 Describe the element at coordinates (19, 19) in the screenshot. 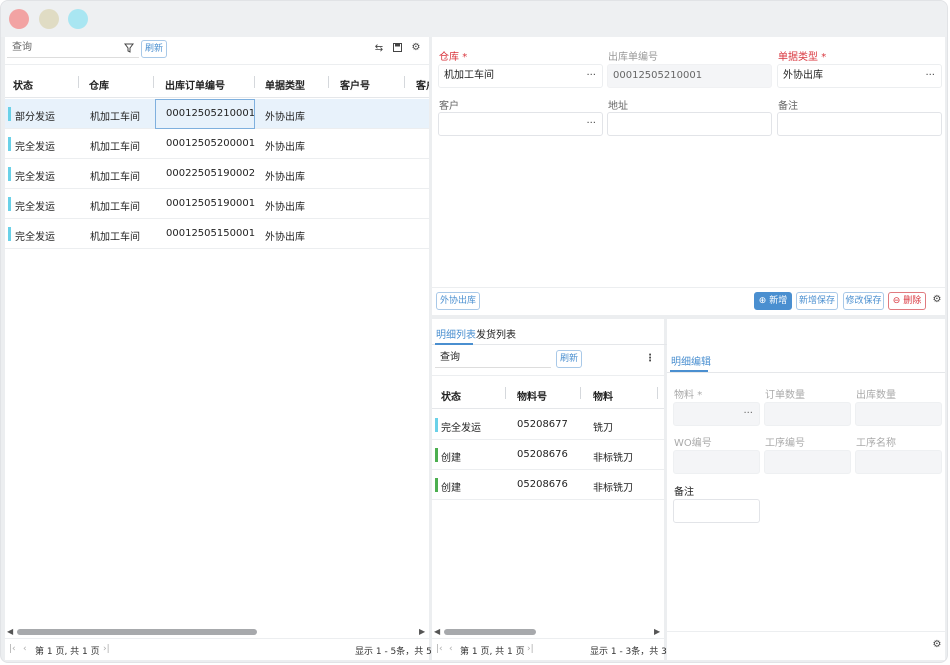

I see `close-window-dot` at that location.